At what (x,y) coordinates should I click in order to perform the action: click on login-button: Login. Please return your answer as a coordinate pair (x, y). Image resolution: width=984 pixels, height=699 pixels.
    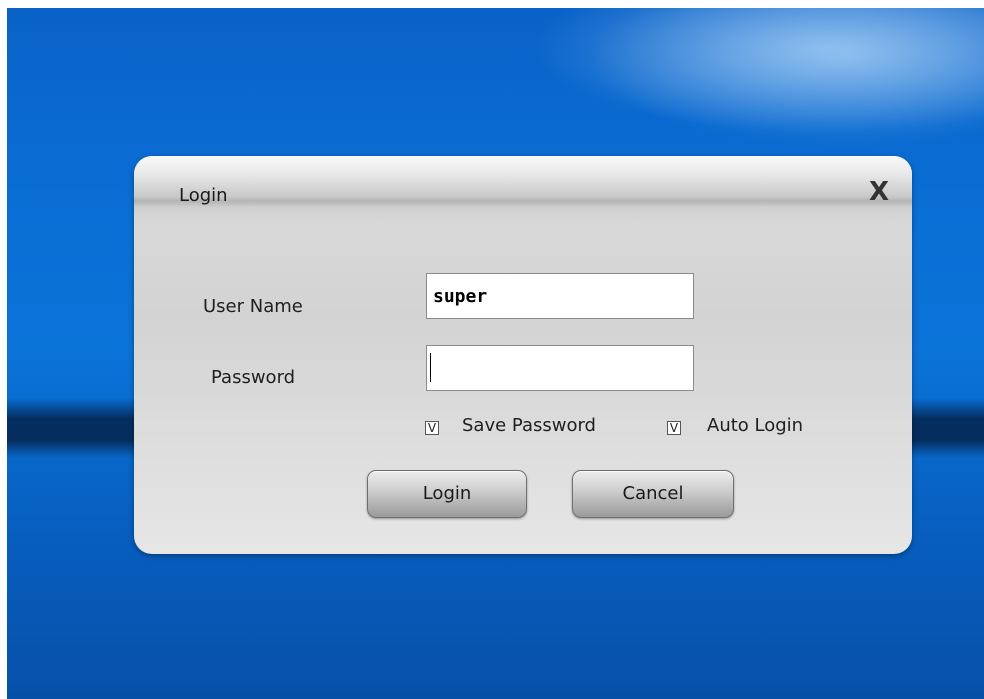
    Looking at the image, I should click on (447, 494).